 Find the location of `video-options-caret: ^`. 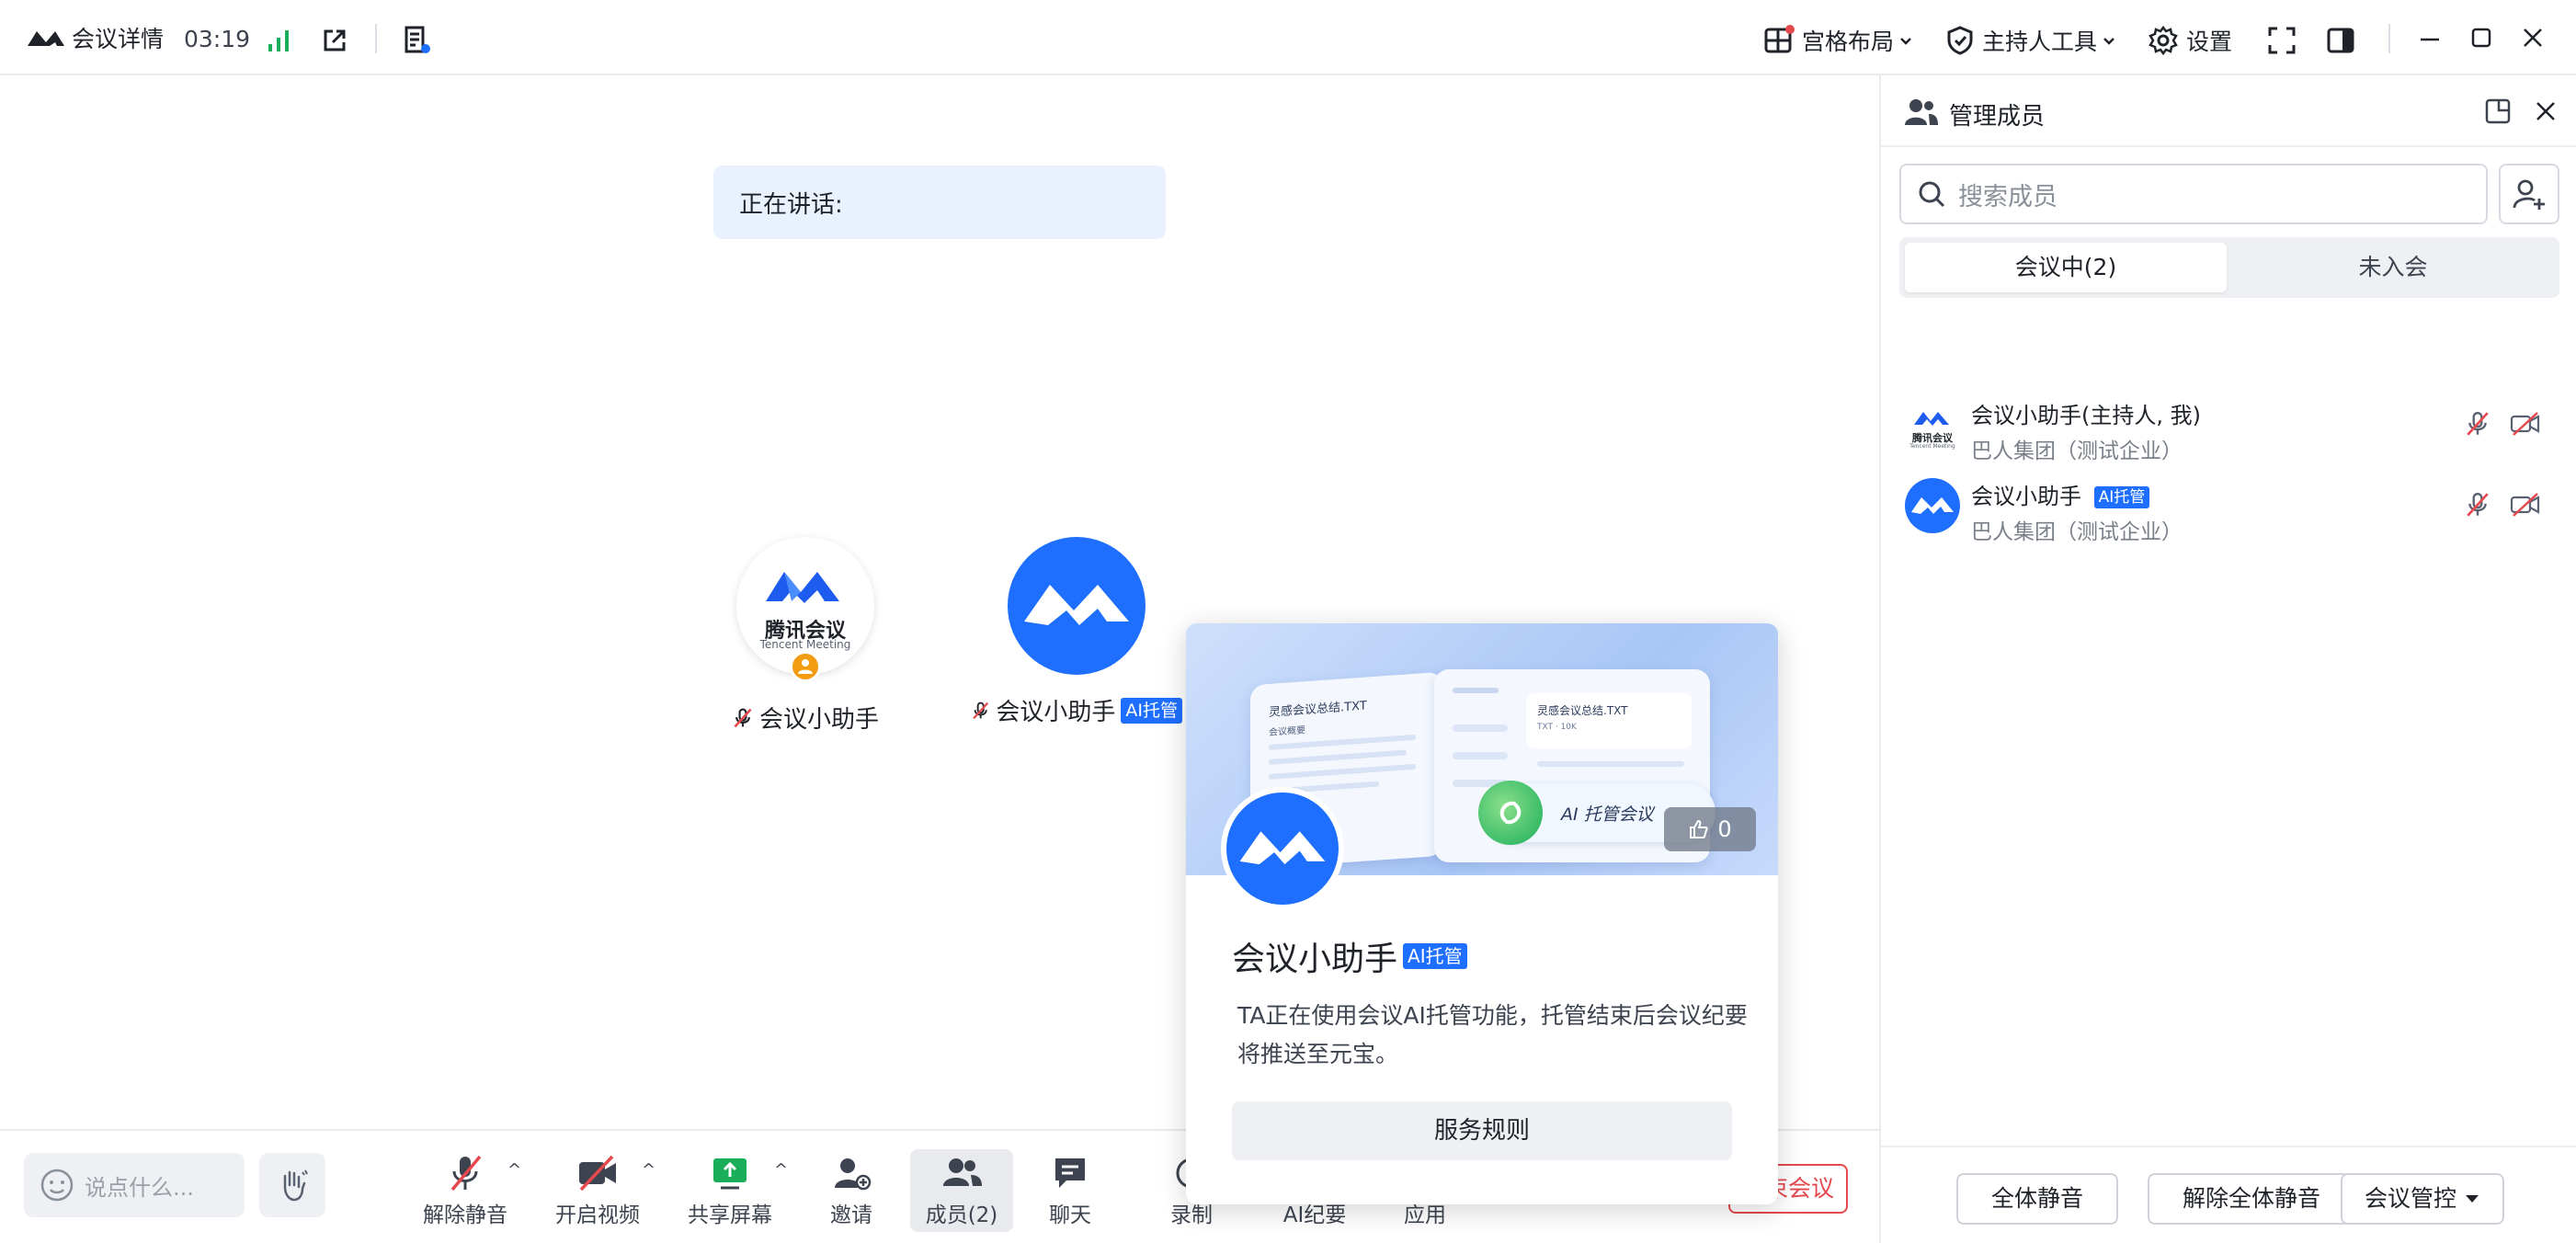

video-options-caret: ^ is located at coordinates (648, 1170).